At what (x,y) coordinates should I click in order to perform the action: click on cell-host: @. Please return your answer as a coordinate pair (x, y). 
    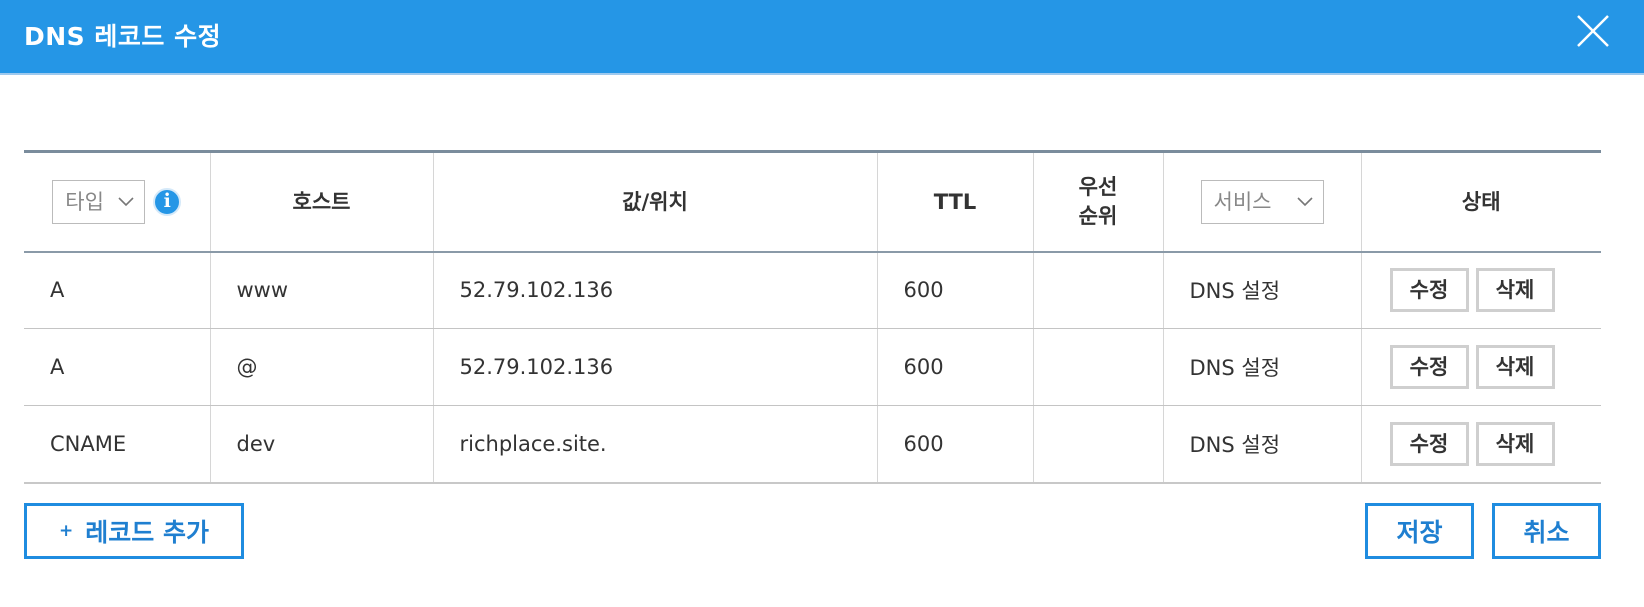
    Looking at the image, I should click on (321, 367).